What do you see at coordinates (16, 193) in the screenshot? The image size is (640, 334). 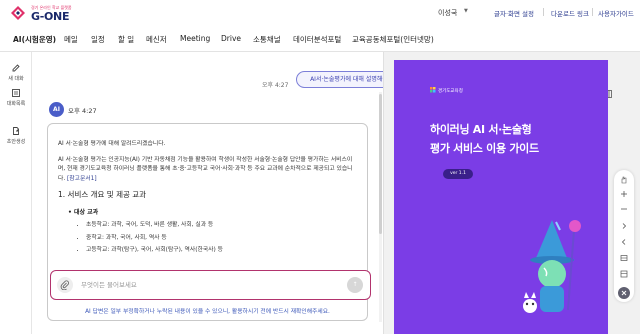 I see `chat-sidebar: 새 대화 대화목록 초안생성` at bounding box center [16, 193].